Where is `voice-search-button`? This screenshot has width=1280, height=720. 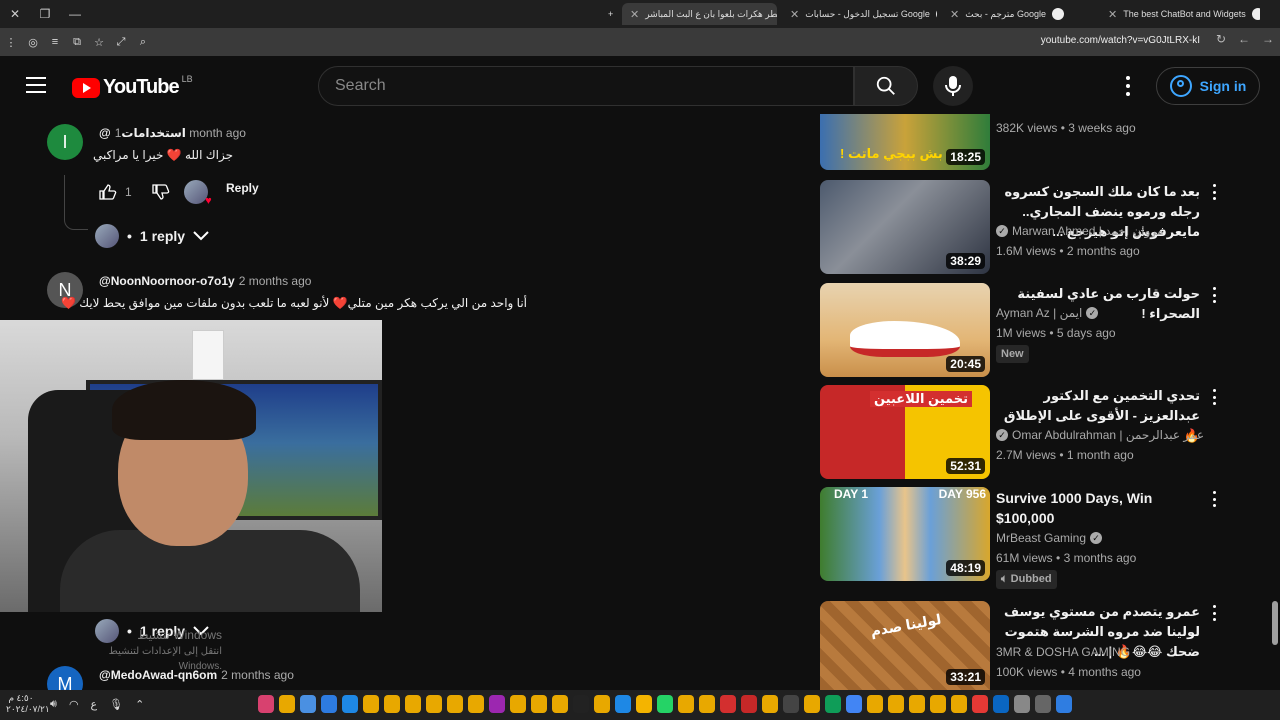 voice-search-button is located at coordinates (953, 86).